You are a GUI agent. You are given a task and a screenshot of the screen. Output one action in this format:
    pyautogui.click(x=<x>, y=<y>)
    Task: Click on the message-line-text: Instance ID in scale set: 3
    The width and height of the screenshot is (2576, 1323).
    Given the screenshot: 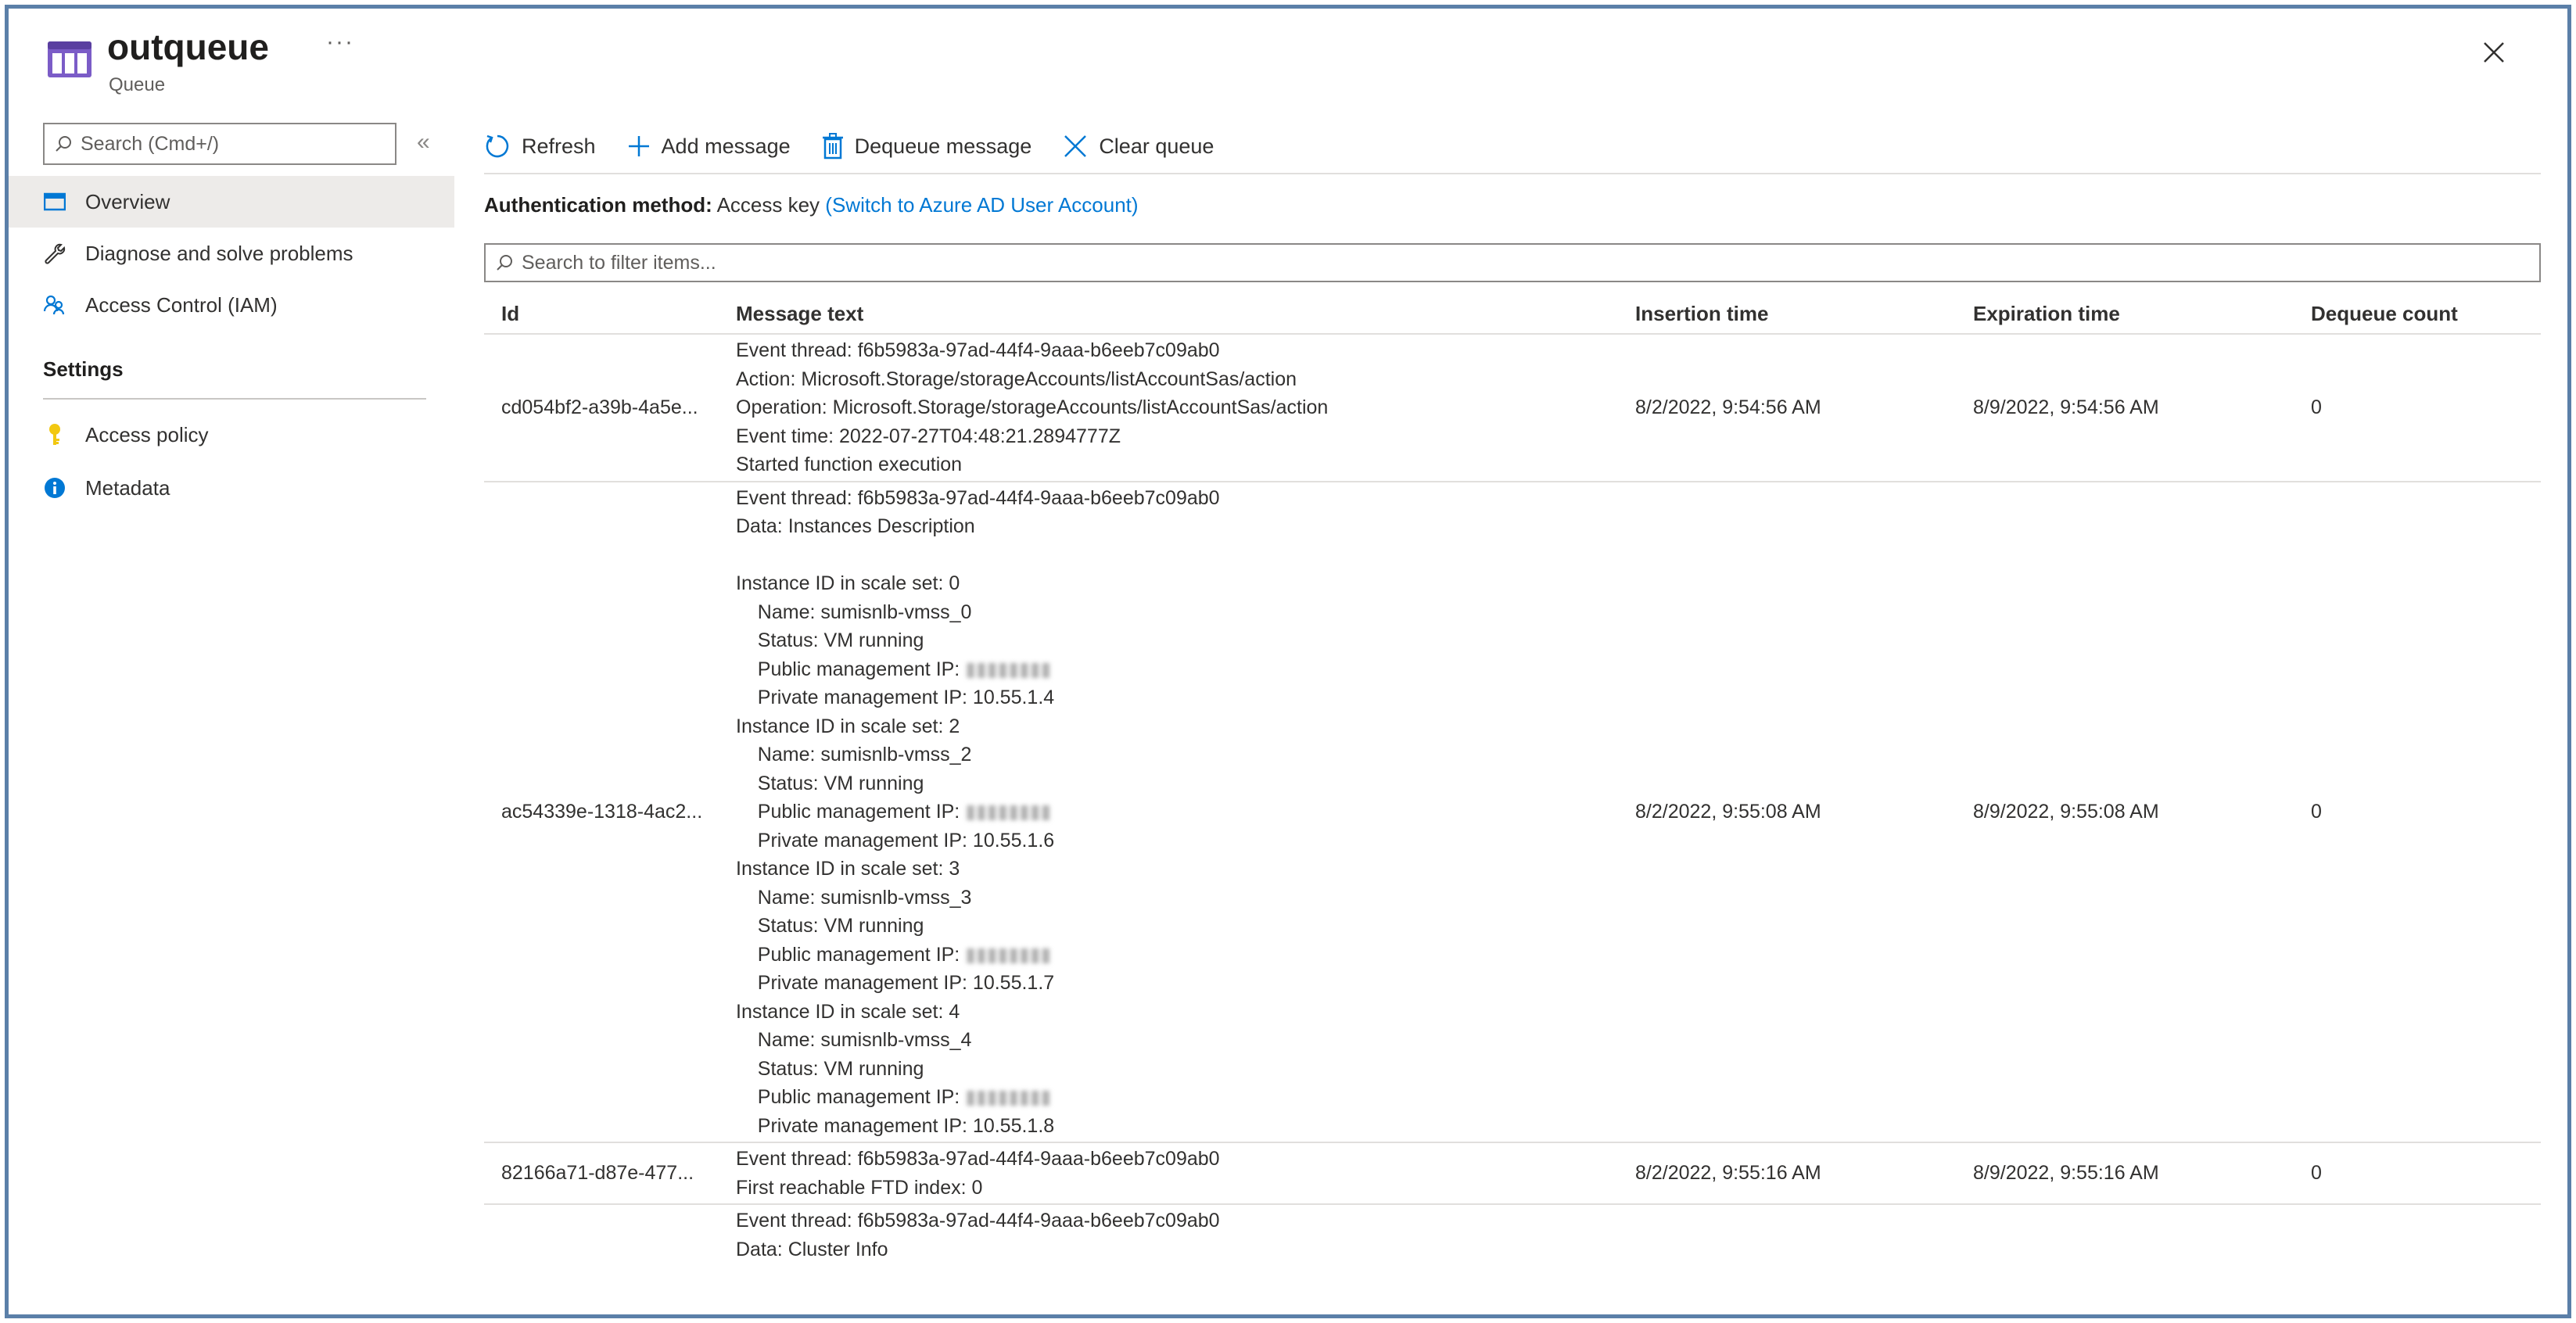 What is the action you would take?
    pyautogui.click(x=848, y=869)
    